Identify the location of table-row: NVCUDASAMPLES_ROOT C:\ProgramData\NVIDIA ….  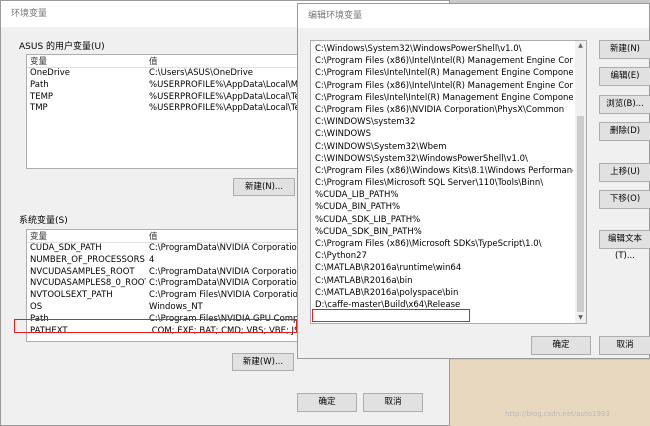
(162, 273).